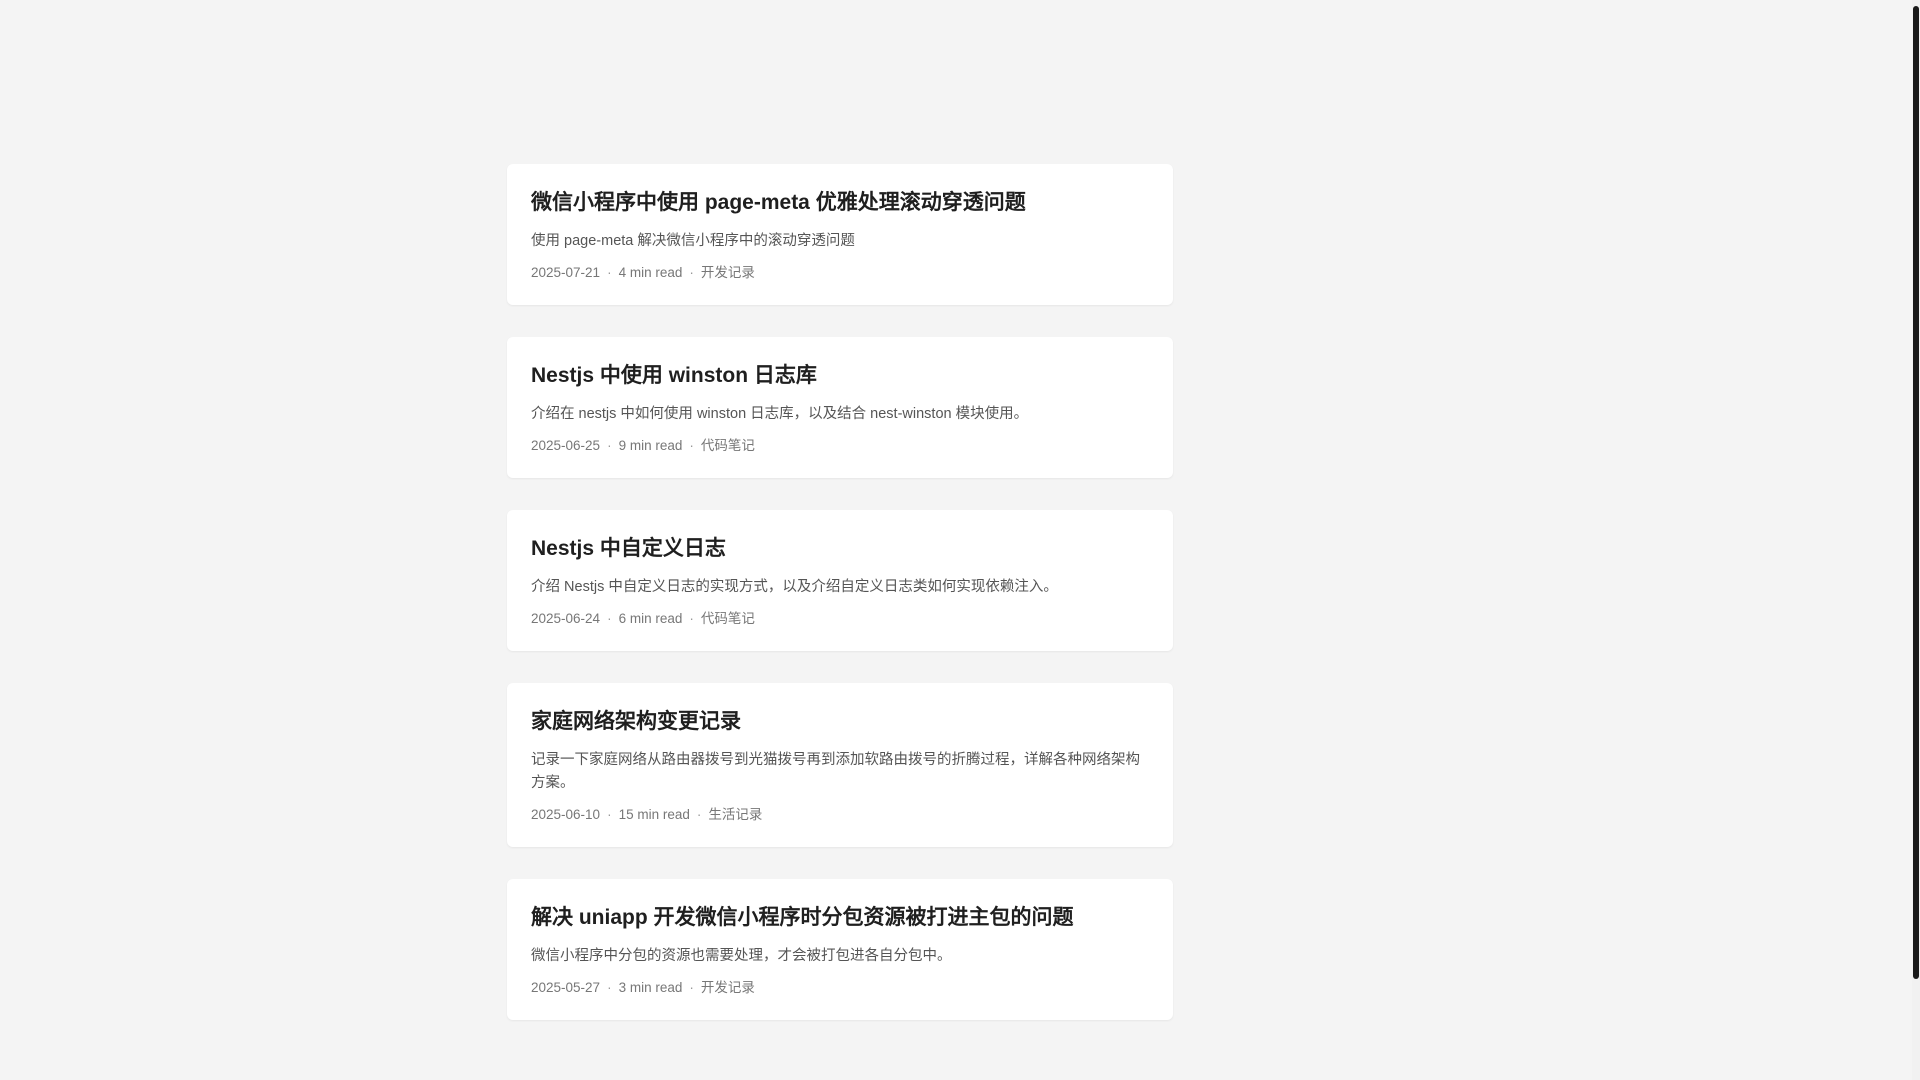 The image size is (1920, 1080). What do you see at coordinates (840, 376) in the screenshot?
I see `post-title: Nestjs 中使用 winston 日志库` at bounding box center [840, 376].